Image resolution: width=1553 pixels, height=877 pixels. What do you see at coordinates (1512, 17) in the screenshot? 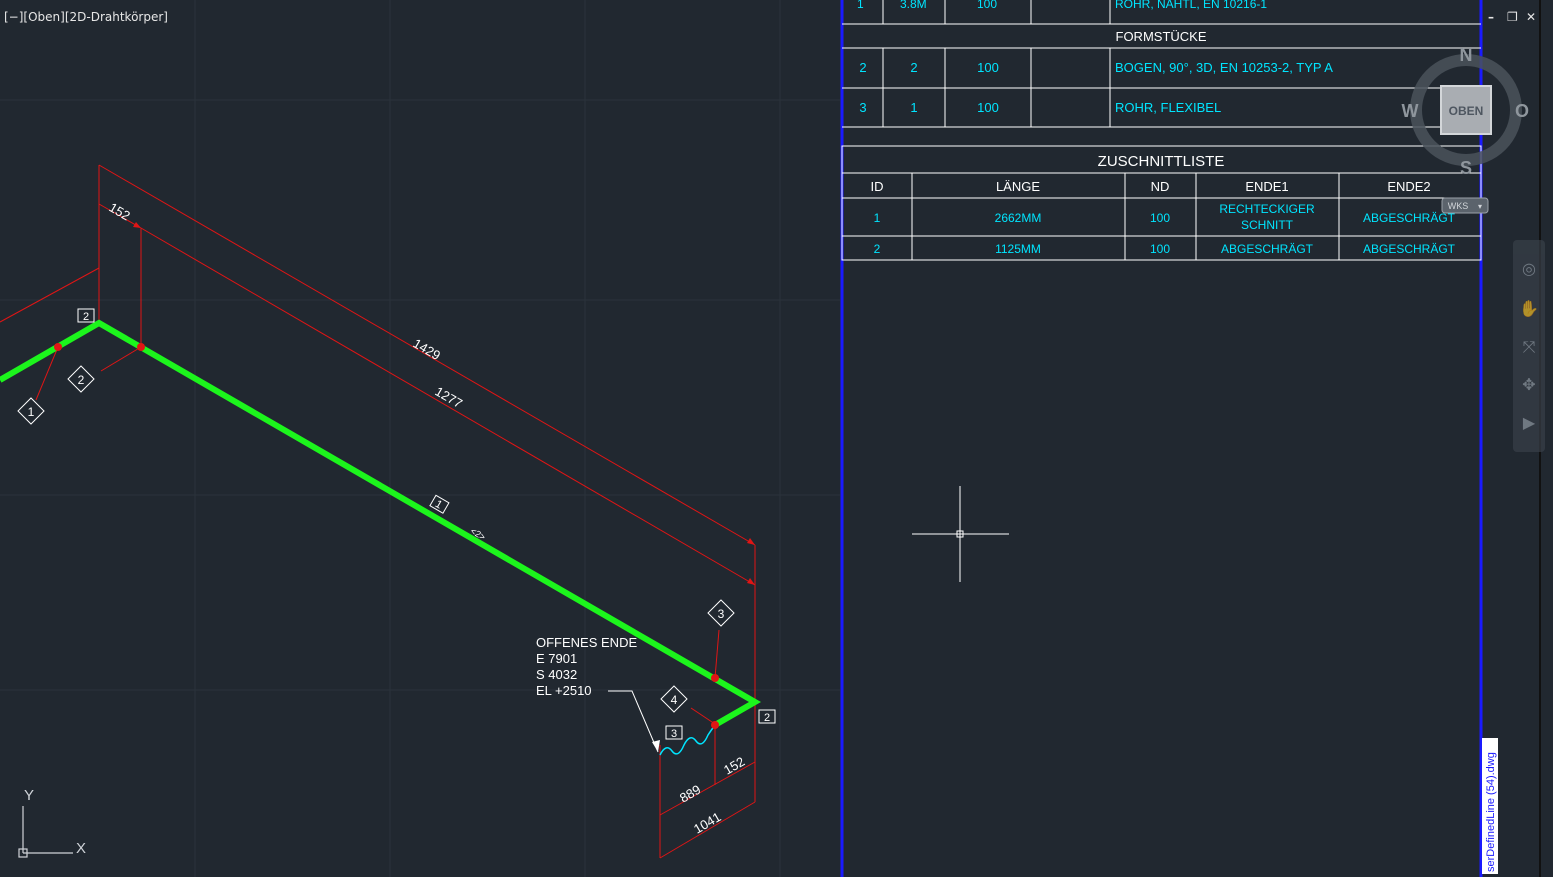
I see `restore-button: ❐` at bounding box center [1512, 17].